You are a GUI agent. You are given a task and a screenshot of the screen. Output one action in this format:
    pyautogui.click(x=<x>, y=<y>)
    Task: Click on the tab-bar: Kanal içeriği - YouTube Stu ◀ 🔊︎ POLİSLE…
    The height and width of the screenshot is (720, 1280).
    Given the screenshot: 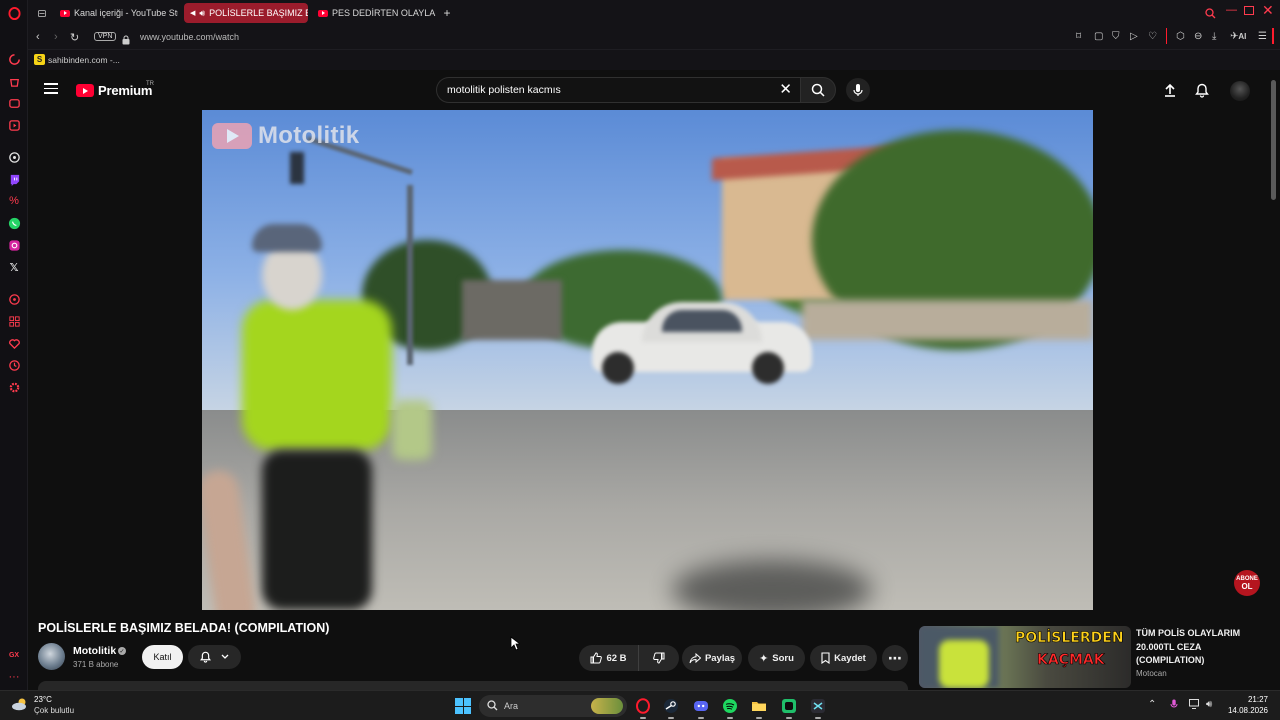 What is the action you would take?
    pyautogui.click(x=654, y=13)
    